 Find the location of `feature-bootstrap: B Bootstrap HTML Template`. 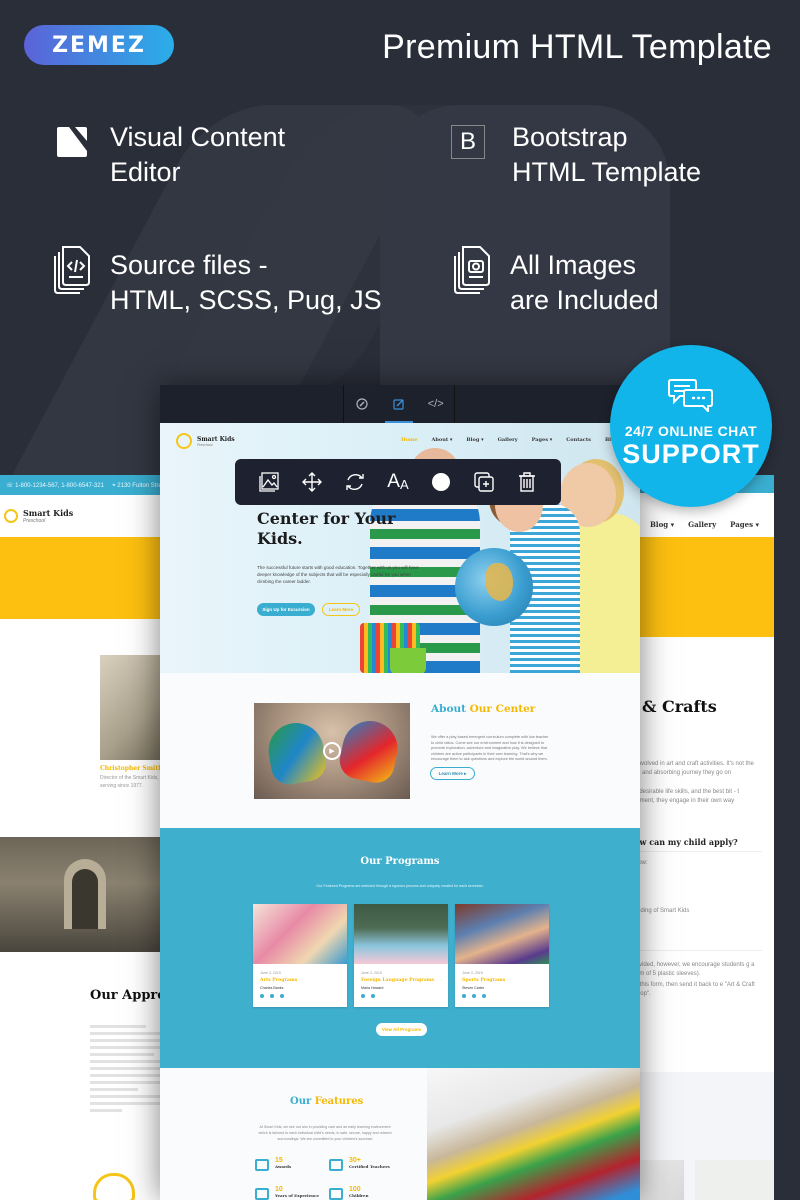

feature-bootstrap: B Bootstrap HTML Template is located at coordinates (573, 155).